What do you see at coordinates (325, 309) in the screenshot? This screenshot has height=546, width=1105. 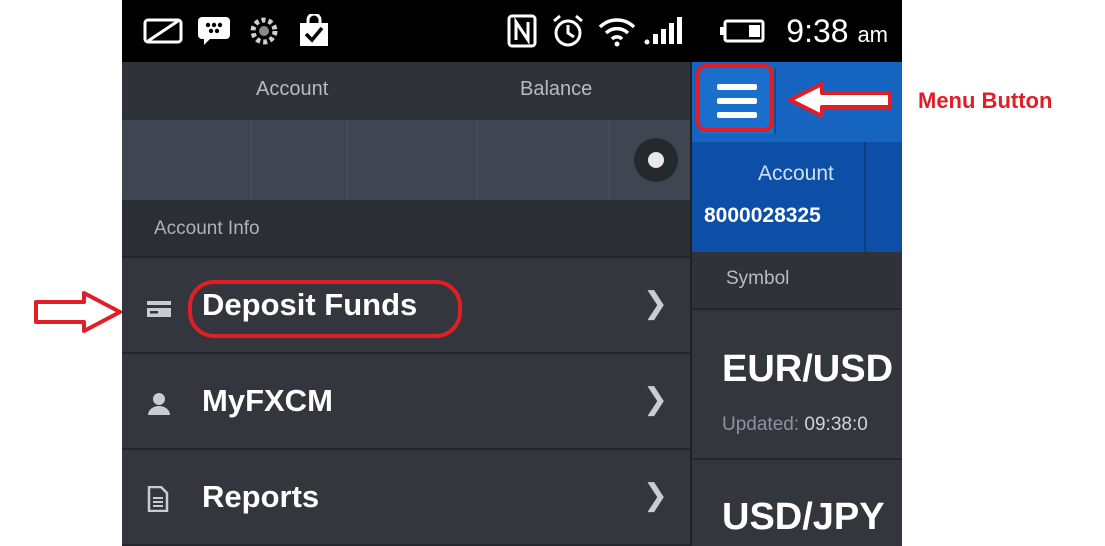 I see `deposit-funds-highlight` at bounding box center [325, 309].